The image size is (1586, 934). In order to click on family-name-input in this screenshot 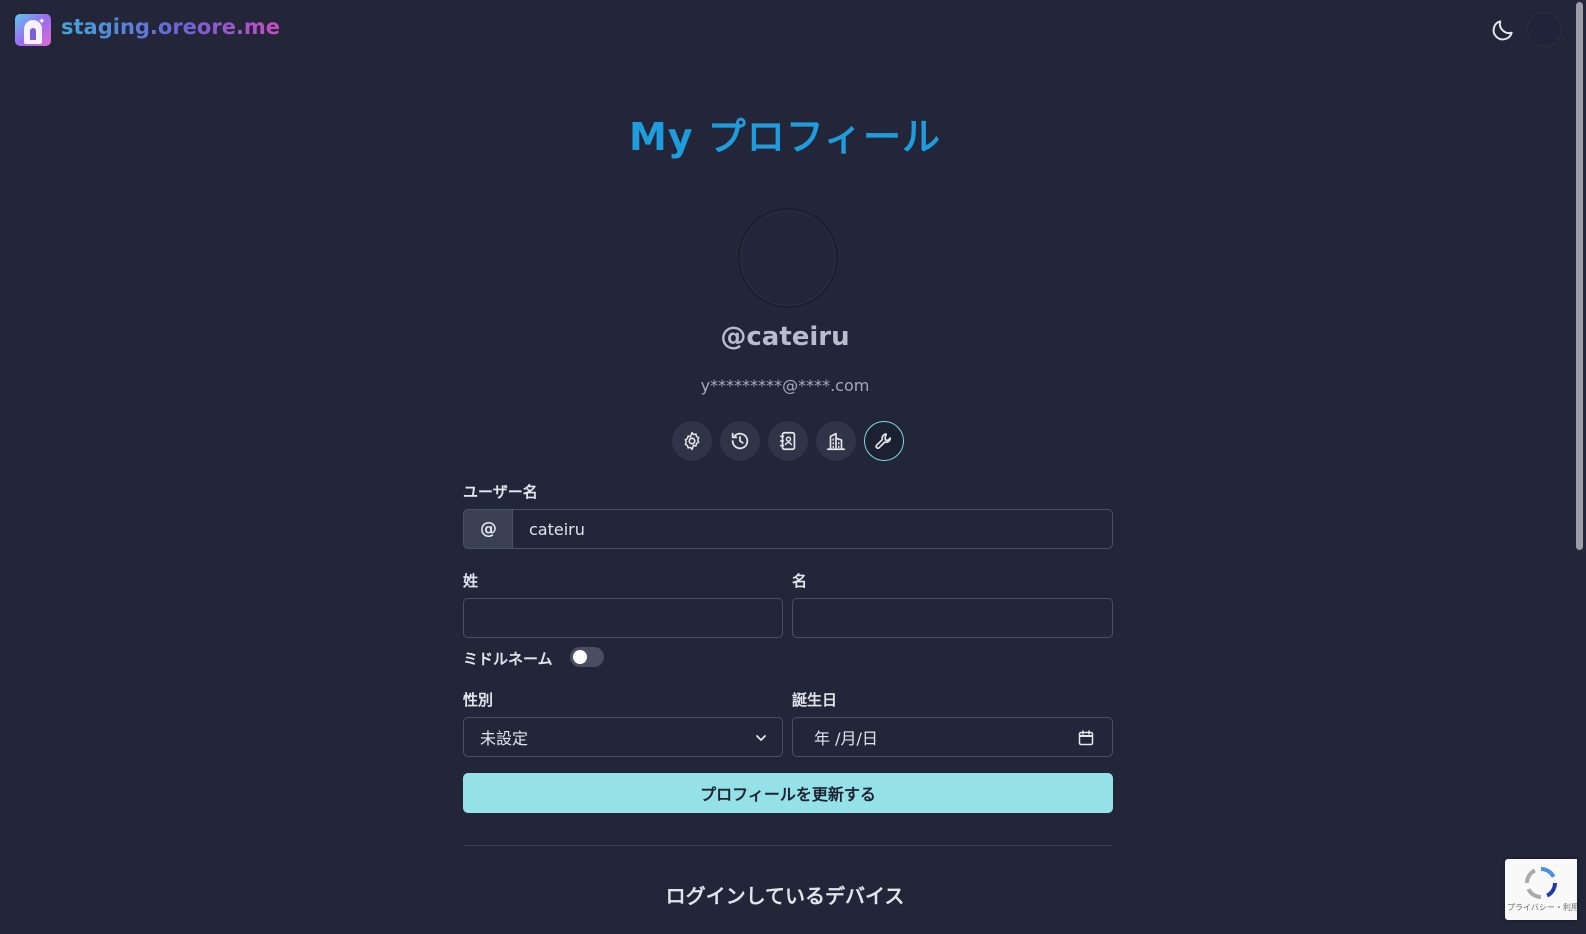, I will do `click(623, 618)`.